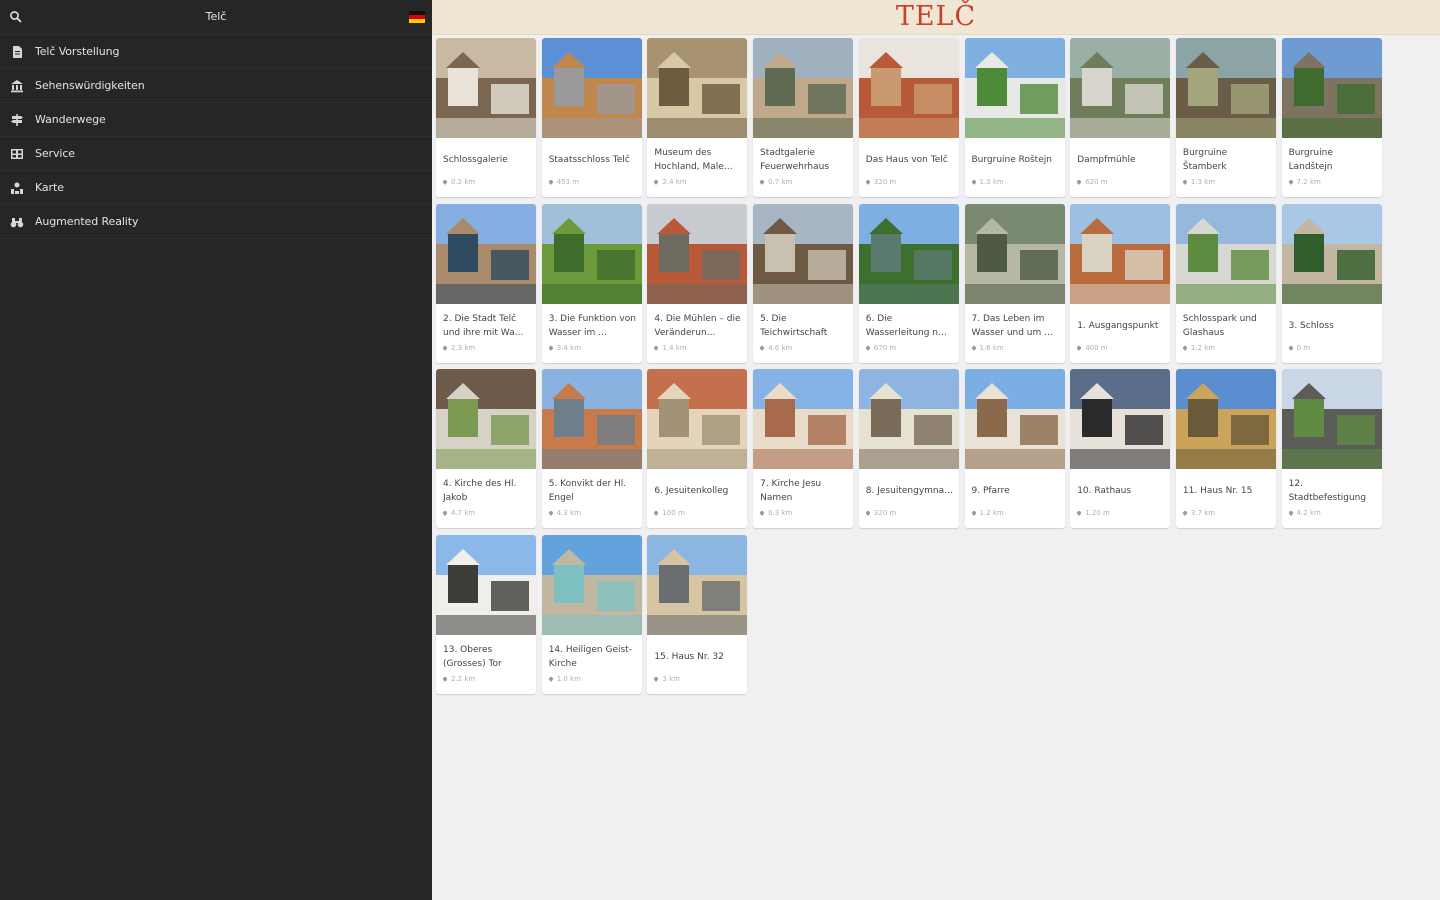 This screenshot has height=900, width=1440. Describe the element at coordinates (486, 449) in the screenshot. I see `attraction-card: 4. Kirche des Hl. Jakob 4.7 km` at that location.